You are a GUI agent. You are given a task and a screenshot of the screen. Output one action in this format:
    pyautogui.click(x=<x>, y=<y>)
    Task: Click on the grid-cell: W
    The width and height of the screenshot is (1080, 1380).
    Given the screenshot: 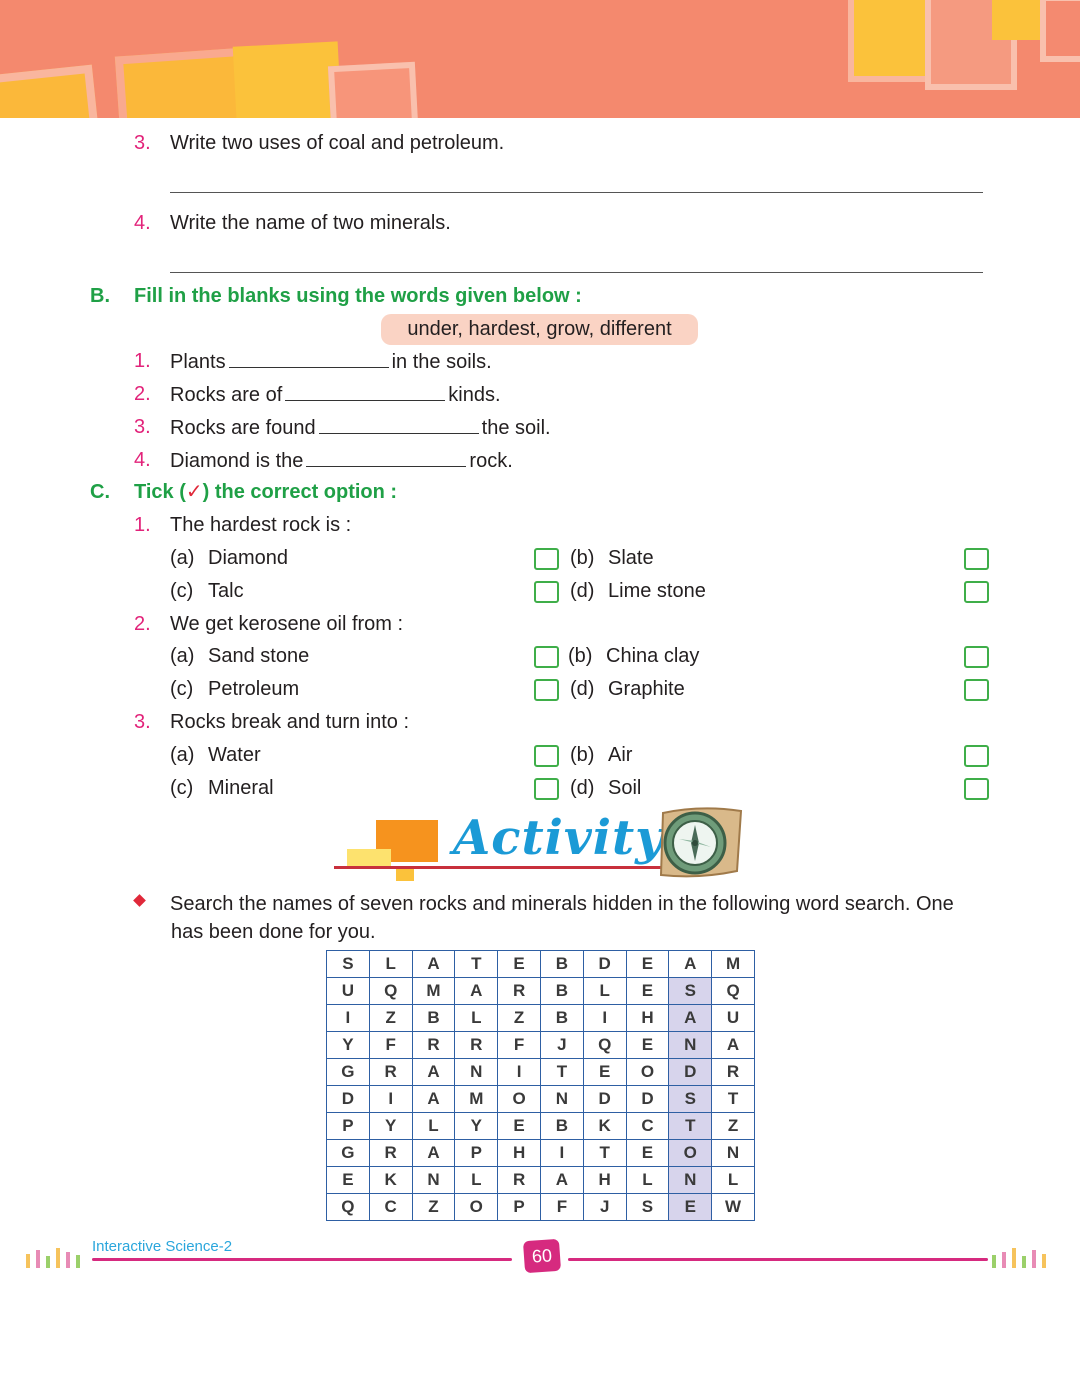 What is the action you would take?
    pyautogui.click(x=733, y=1207)
    